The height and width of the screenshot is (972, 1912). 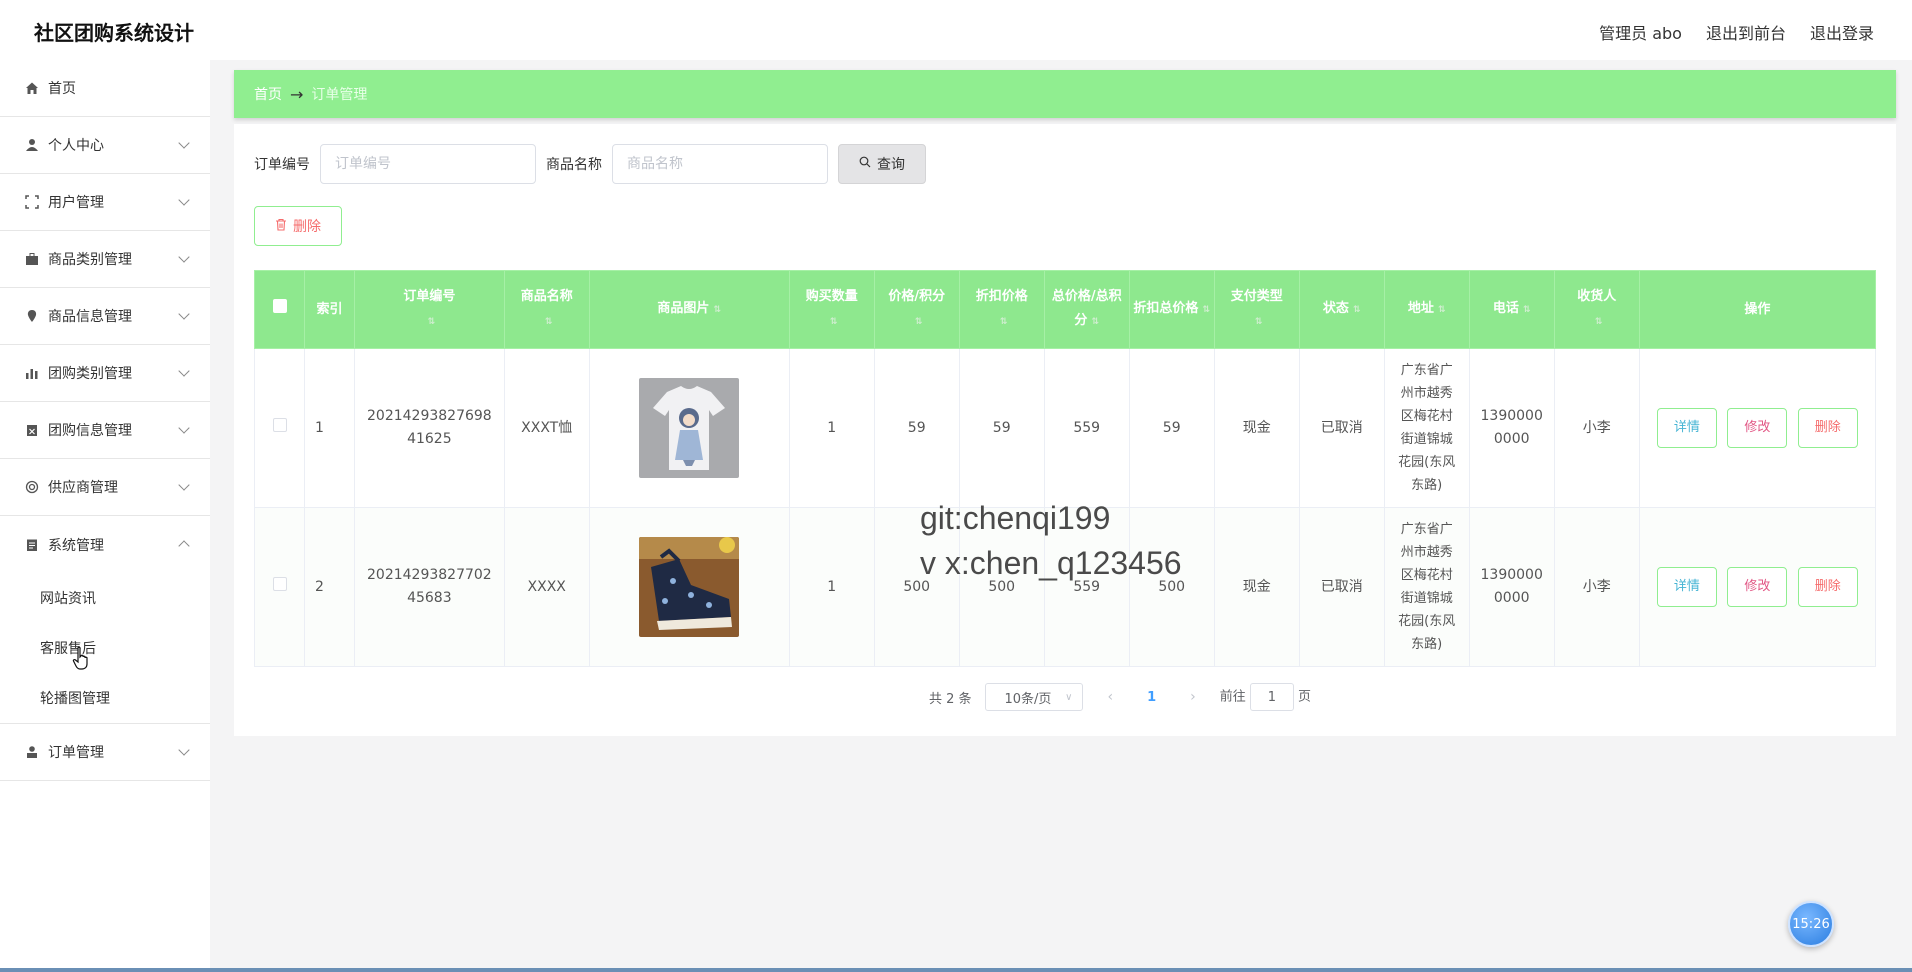 I want to click on batch-delete-label: 删除, so click(x=307, y=227).